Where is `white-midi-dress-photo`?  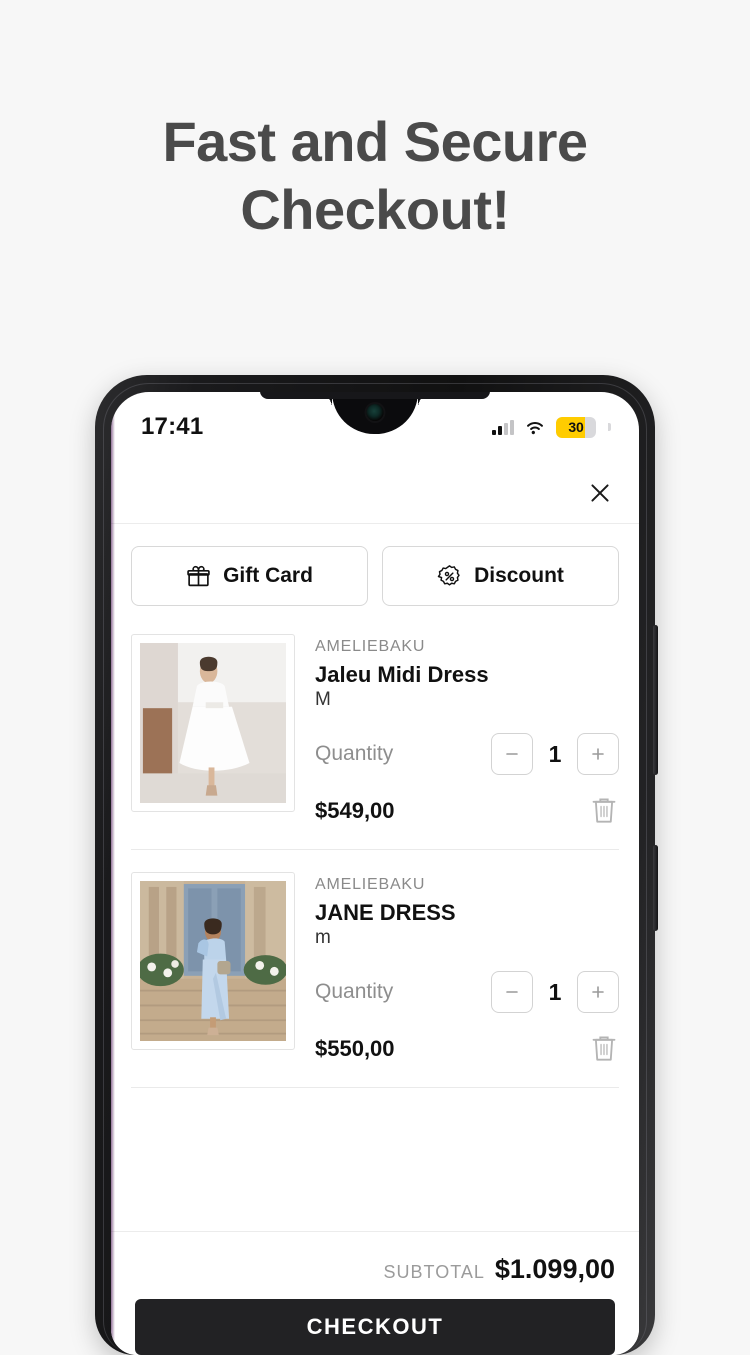 white-midi-dress-photo is located at coordinates (213, 723).